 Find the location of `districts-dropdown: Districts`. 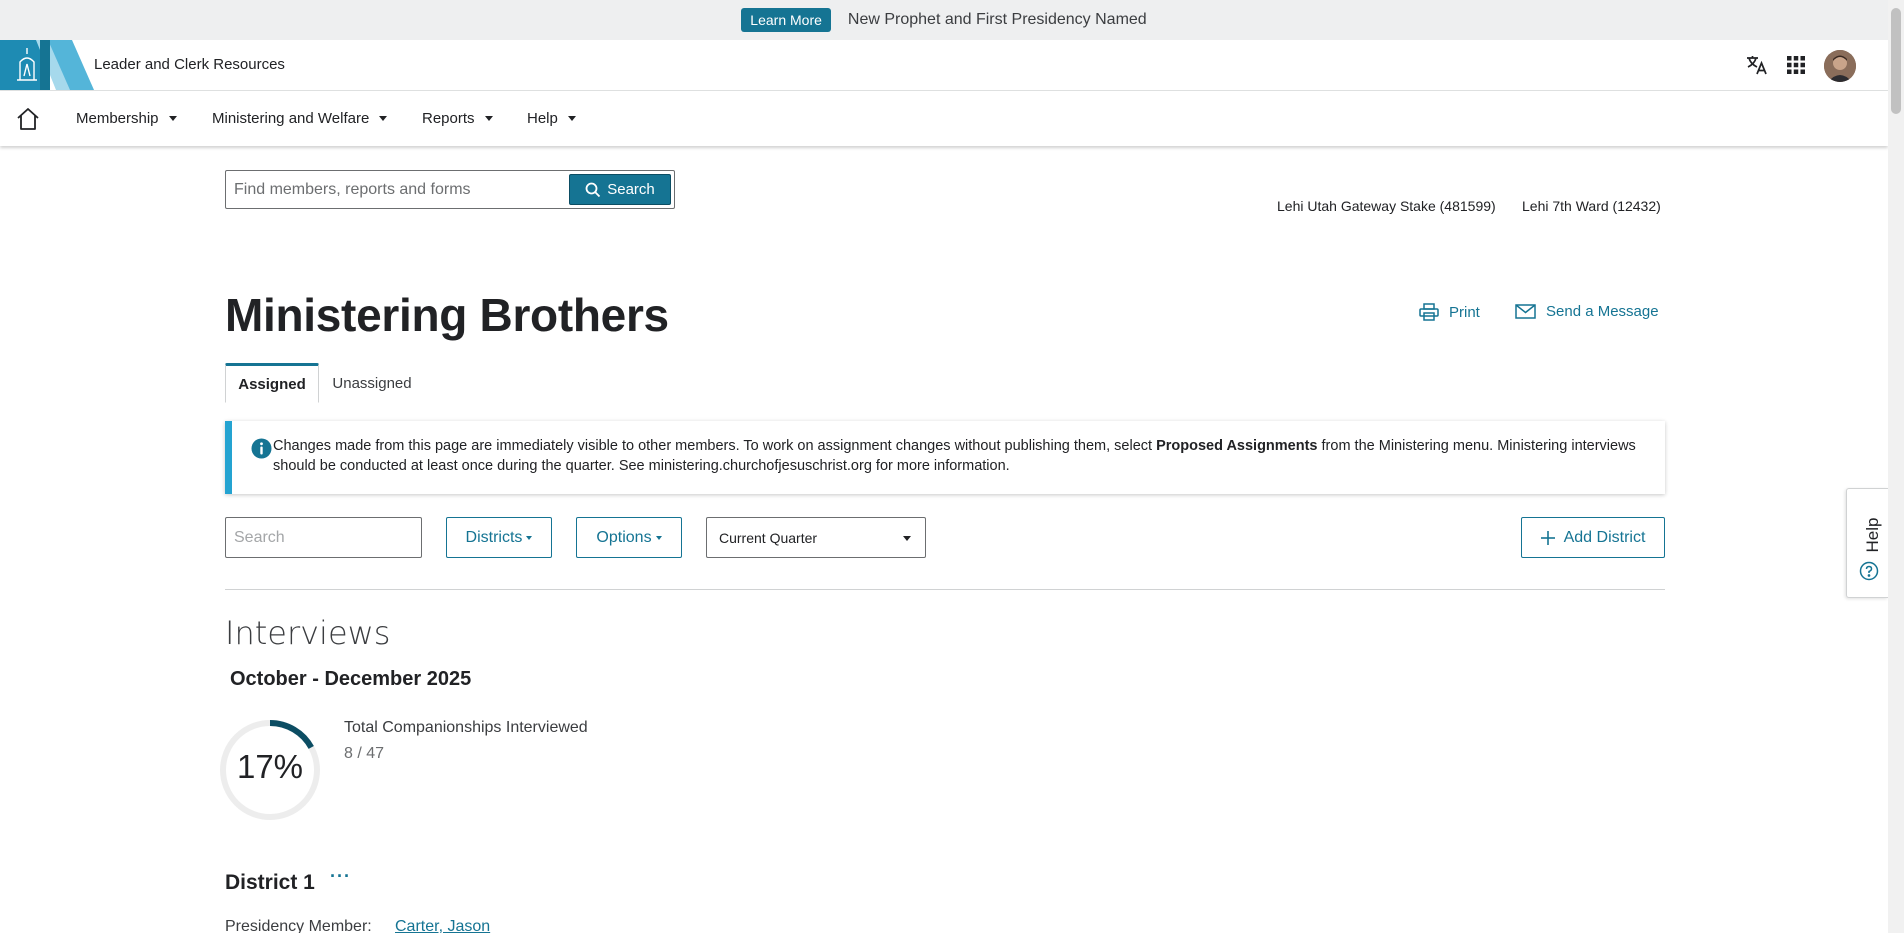

districts-dropdown: Districts is located at coordinates (499, 537).